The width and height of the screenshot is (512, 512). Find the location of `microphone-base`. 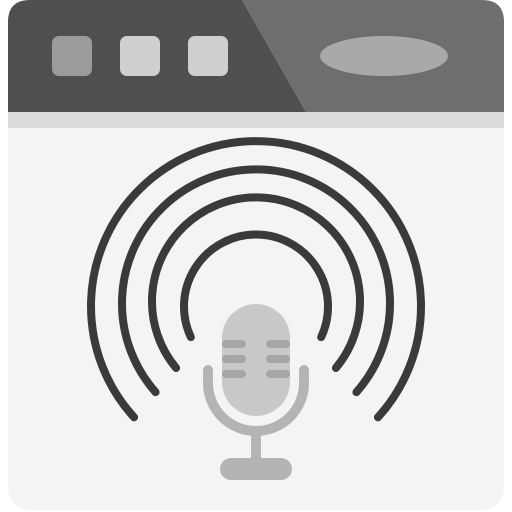

microphone-base is located at coordinates (256, 469).